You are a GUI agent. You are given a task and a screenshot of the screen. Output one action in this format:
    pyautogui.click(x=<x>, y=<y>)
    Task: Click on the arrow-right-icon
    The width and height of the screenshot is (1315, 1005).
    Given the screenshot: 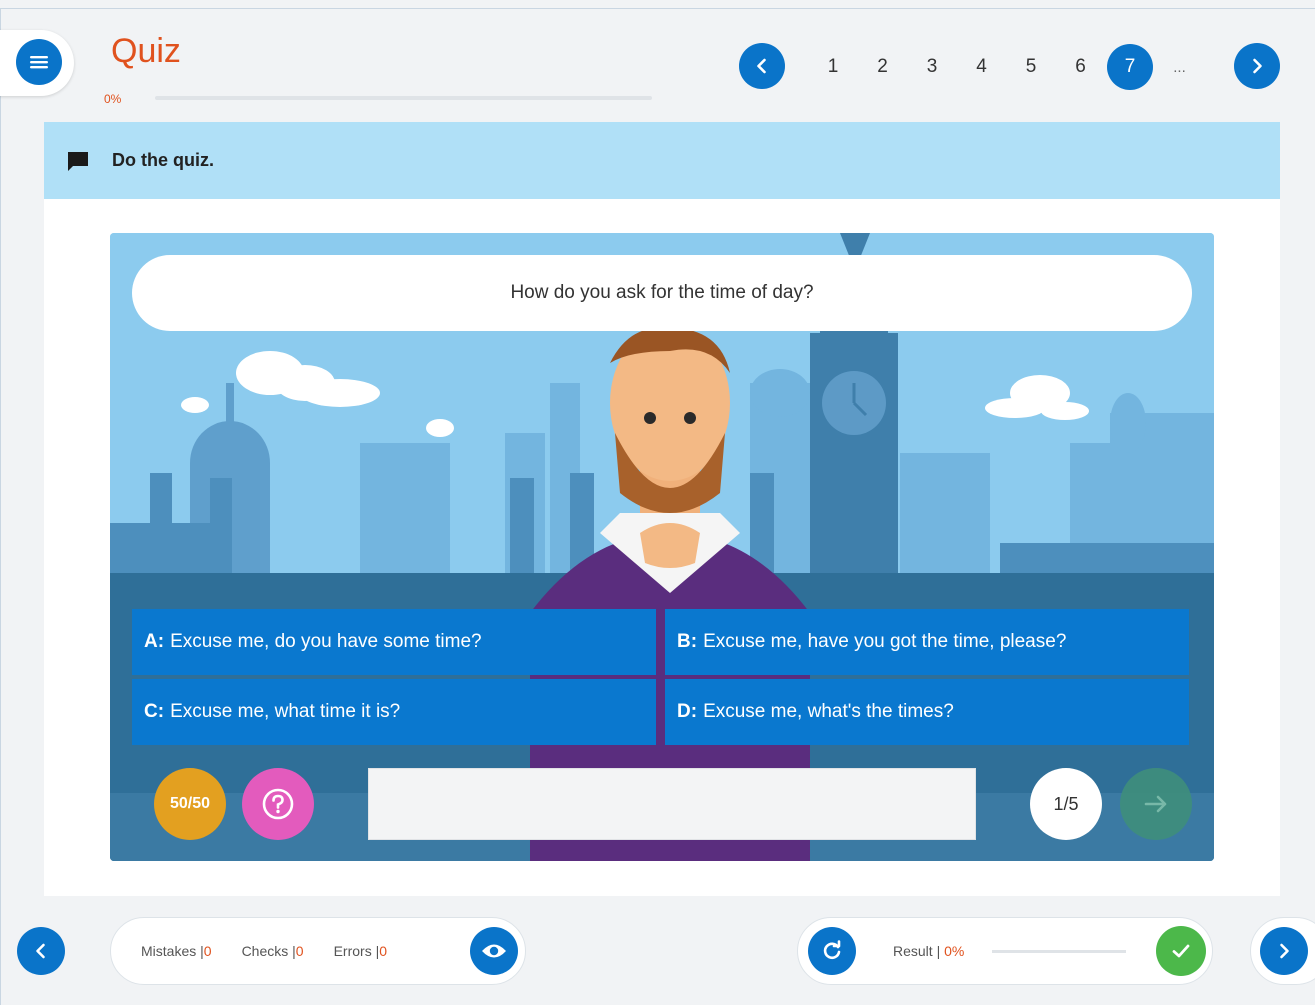 What is the action you would take?
    pyautogui.click(x=1155, y=804)
    